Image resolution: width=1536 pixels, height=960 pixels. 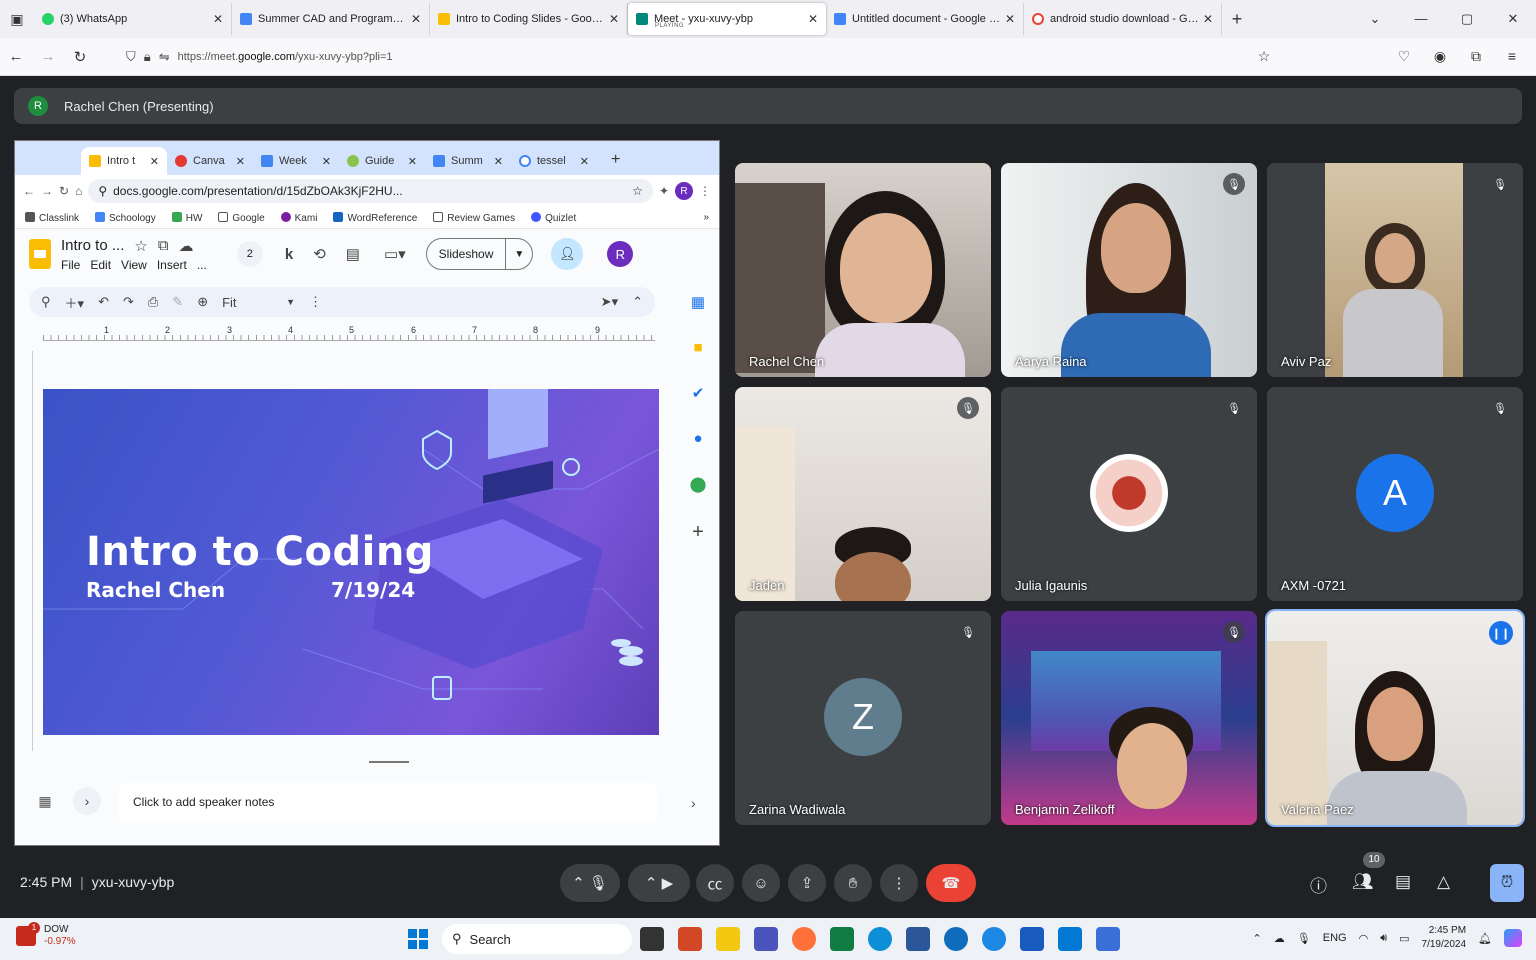 I want to click on powerpoint-icon, so click(x=690, y=939).